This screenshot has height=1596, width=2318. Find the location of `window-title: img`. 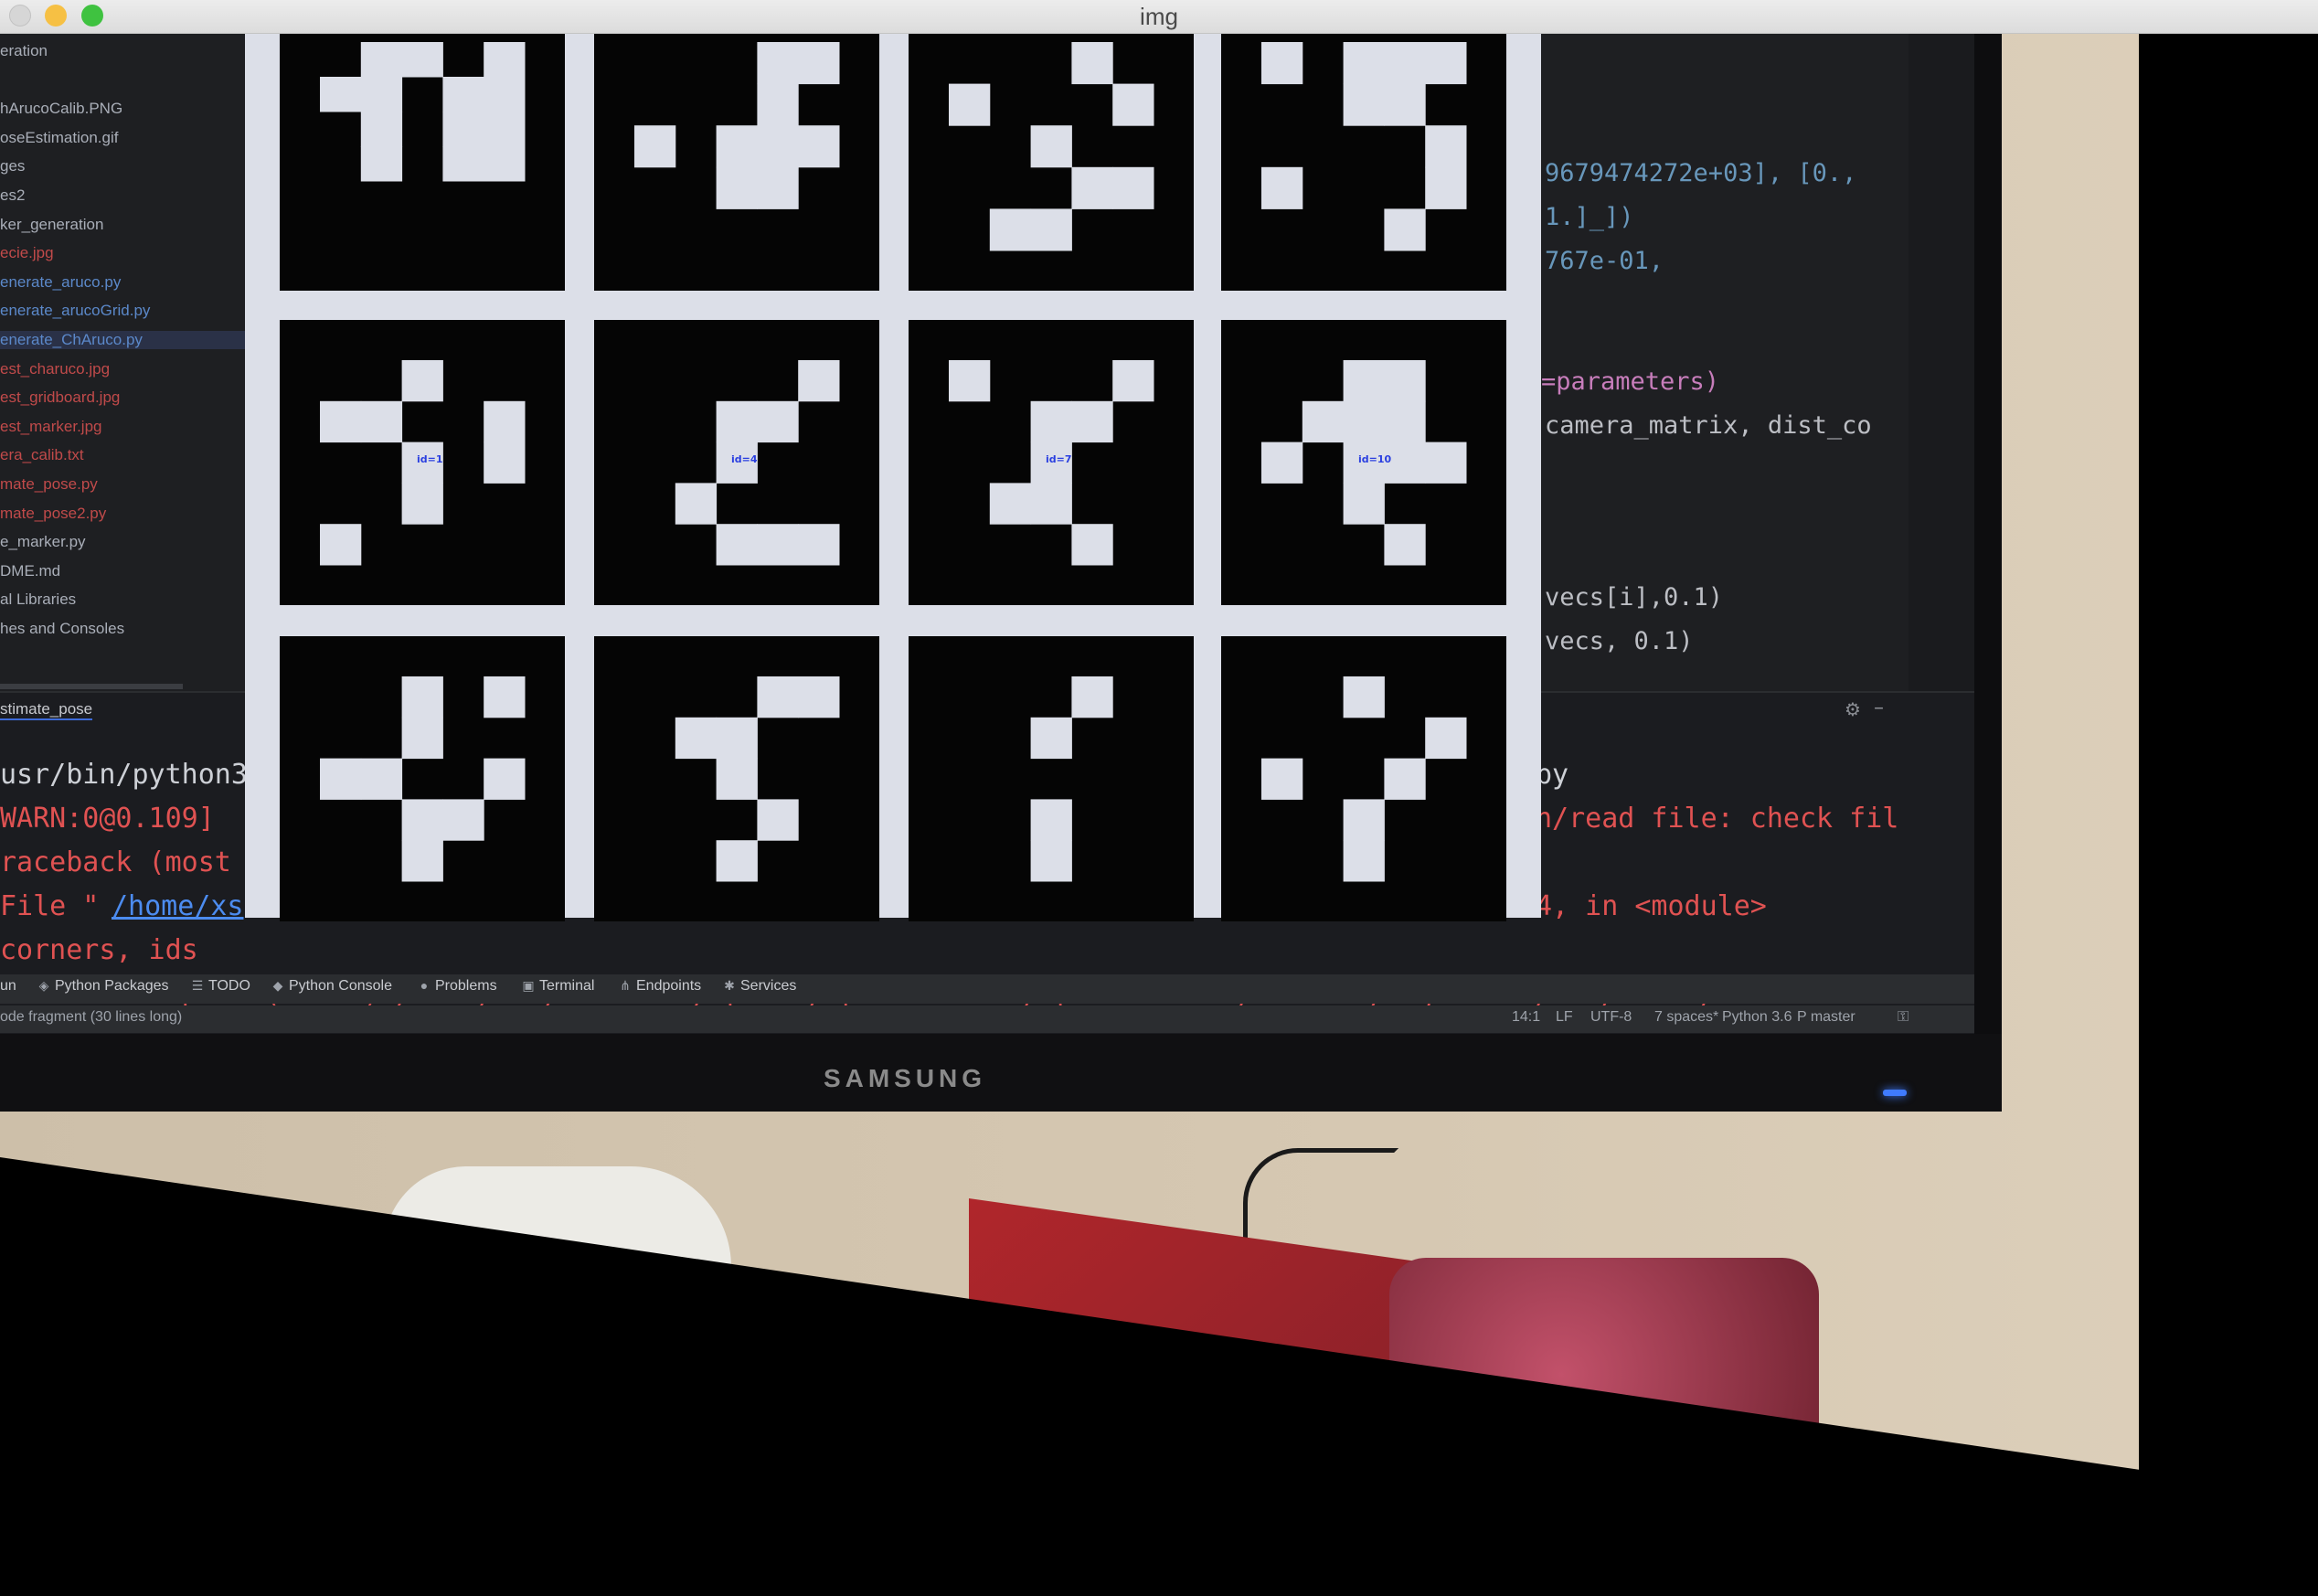

window-title: img is located at coordinates (1159, 16).